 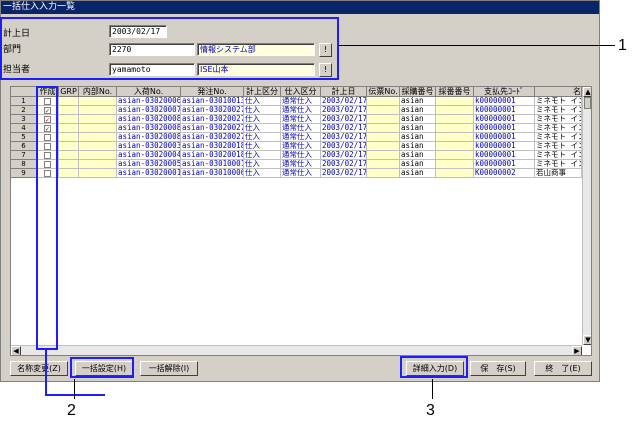 What do you see at coordinates (149, 155) in the screenshot?
I see `grid-cell-nyuka: asian-03020004` at bounding box center [149, 155].